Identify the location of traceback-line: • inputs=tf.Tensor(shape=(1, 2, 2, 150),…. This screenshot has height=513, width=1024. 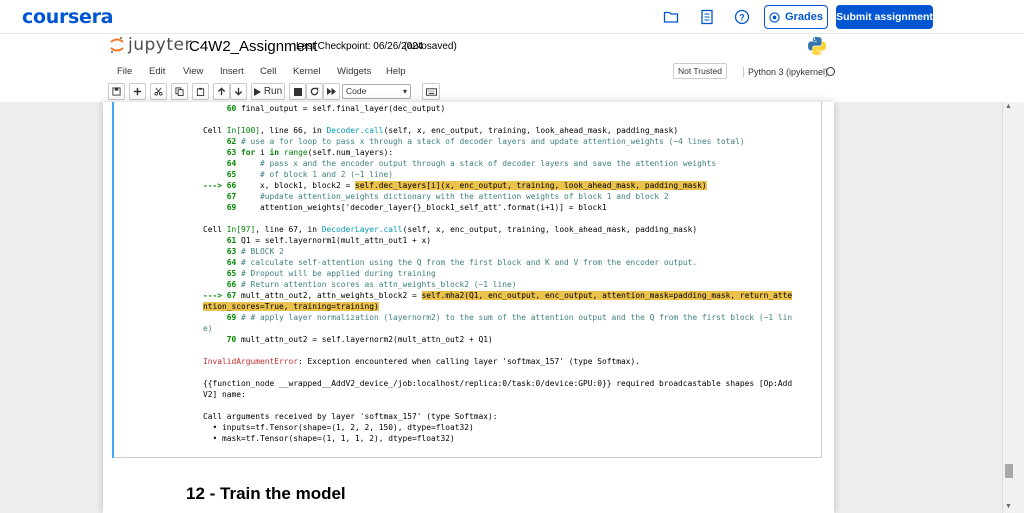
(510, 427).